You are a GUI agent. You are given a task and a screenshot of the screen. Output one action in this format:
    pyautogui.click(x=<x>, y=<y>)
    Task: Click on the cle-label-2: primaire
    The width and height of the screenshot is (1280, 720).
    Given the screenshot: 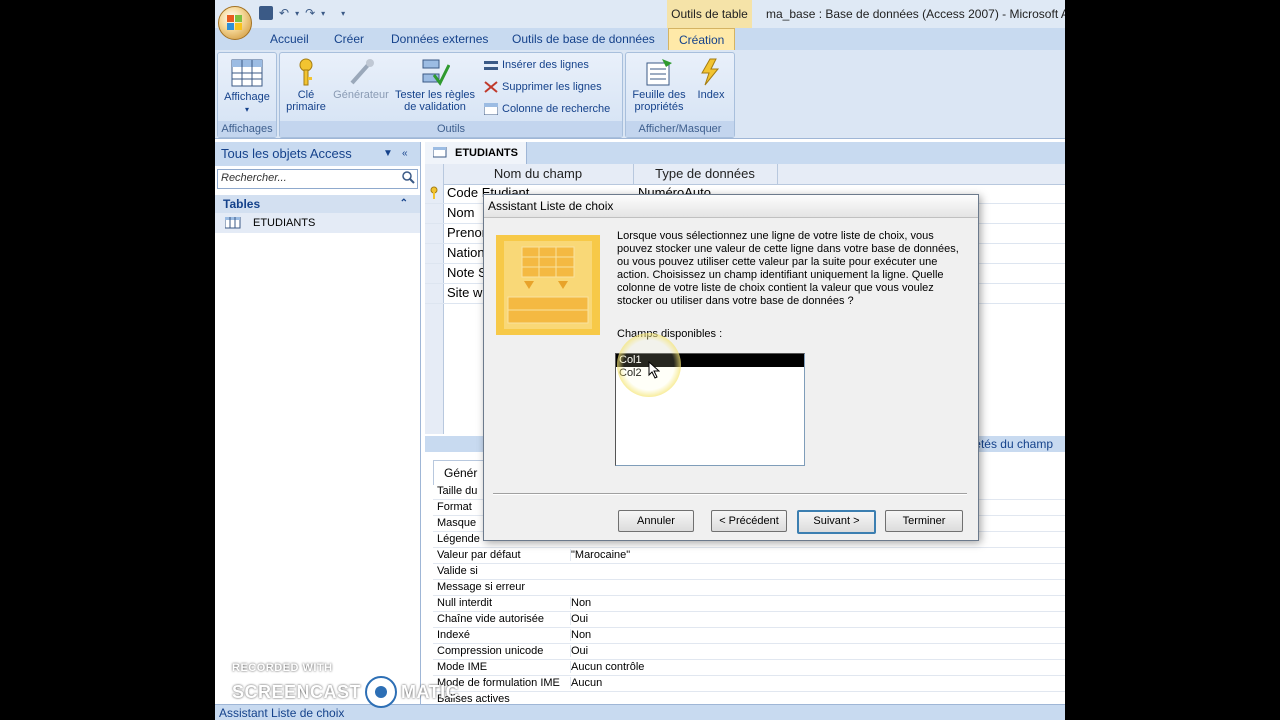 What is the action you would take?
    pyautogui.click(x=306, y=107)
    